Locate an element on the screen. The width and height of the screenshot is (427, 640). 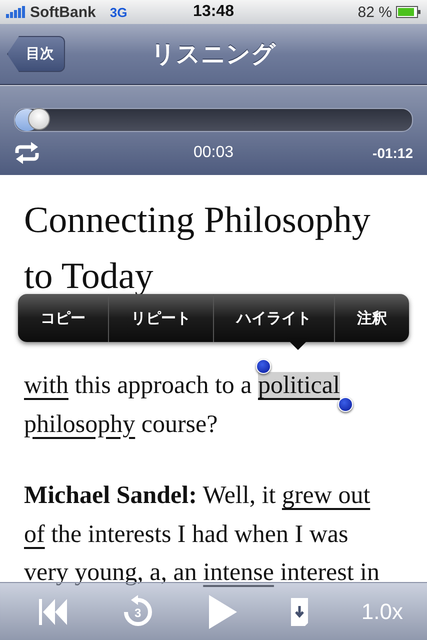
menu-item: リピート is located at coordinates (160, 318).